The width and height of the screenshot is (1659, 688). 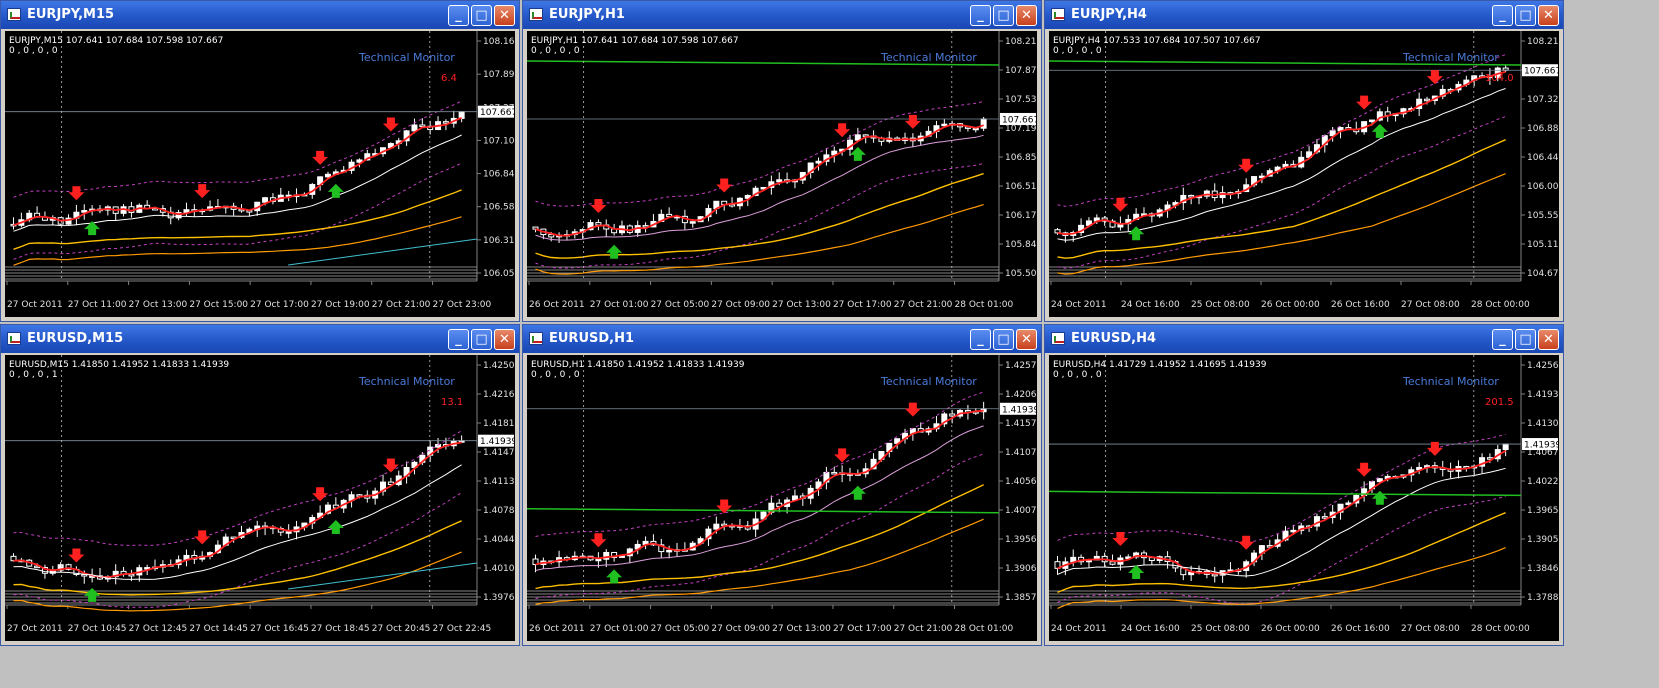 I want to click on price-axis-label: 1.40565, so click(x=1021, y=482).